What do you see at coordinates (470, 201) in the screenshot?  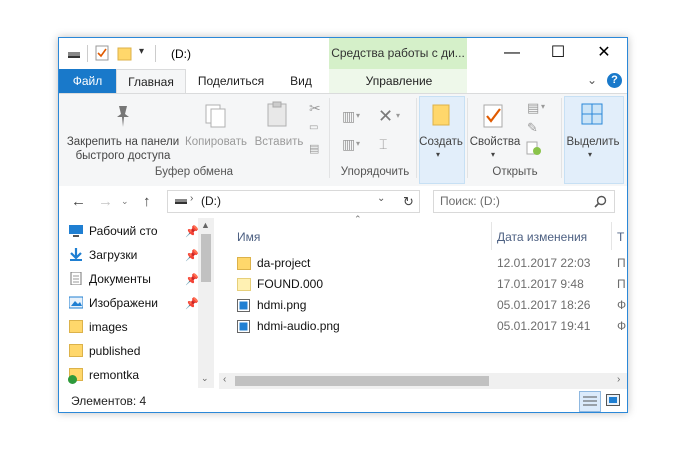 I see `search-input: Поиск: (D:)` at bounding box center [470, 201].